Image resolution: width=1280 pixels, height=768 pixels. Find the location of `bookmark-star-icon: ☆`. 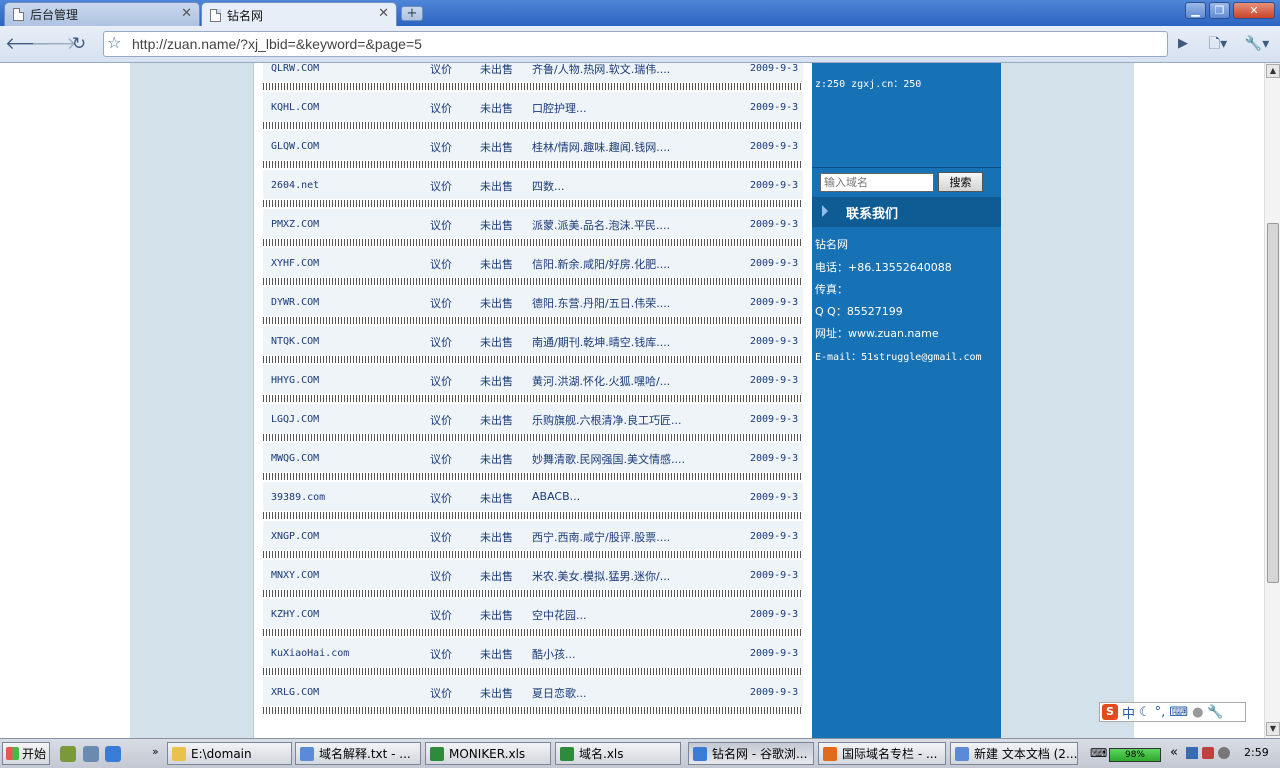

bookmark-star-icon: ☆ is located at coordinates (114, 42).